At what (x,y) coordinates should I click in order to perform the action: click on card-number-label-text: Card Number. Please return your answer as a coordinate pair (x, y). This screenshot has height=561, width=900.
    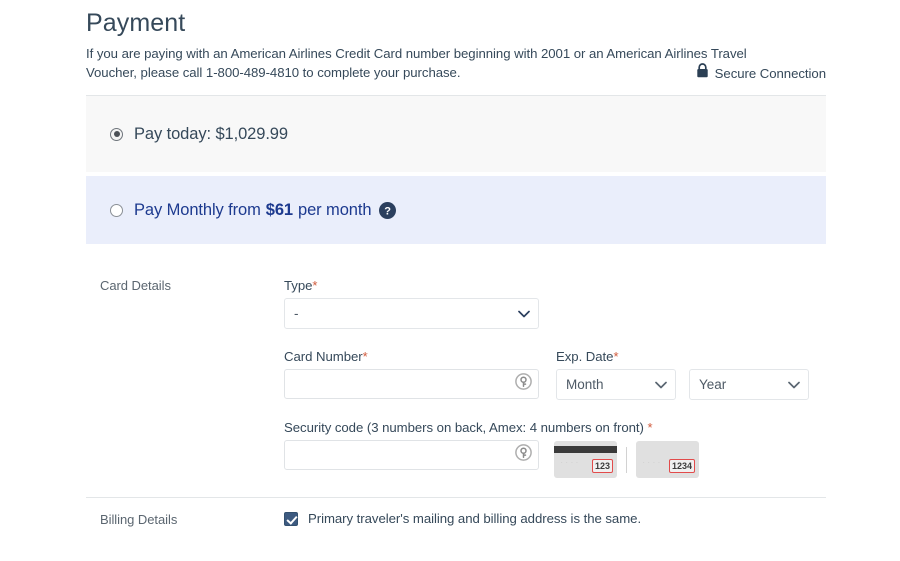
    Looking at the image, I should click on (323, 356).